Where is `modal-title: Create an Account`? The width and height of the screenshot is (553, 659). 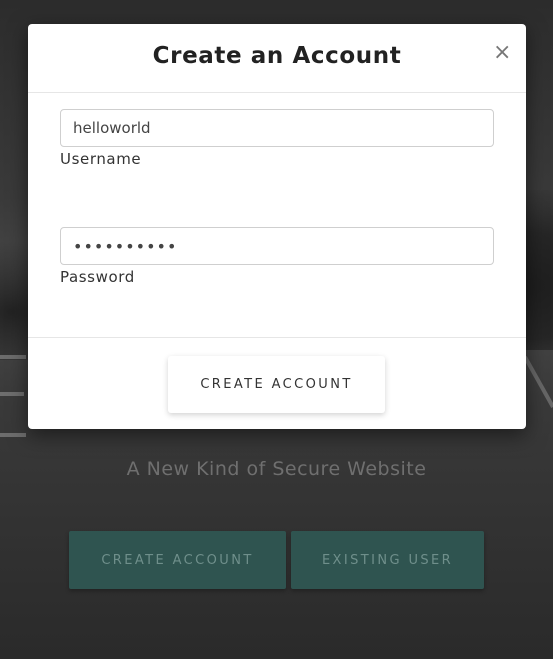 modal-title: Create an Account is located at coordinates (277, 56).